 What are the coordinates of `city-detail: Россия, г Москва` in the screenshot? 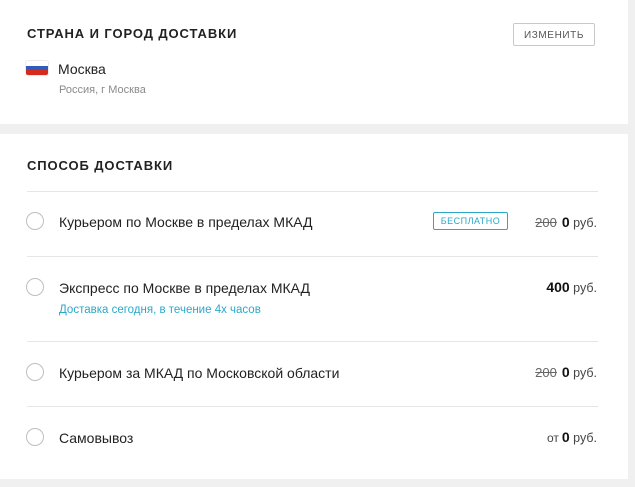 It's located at (102, 90).